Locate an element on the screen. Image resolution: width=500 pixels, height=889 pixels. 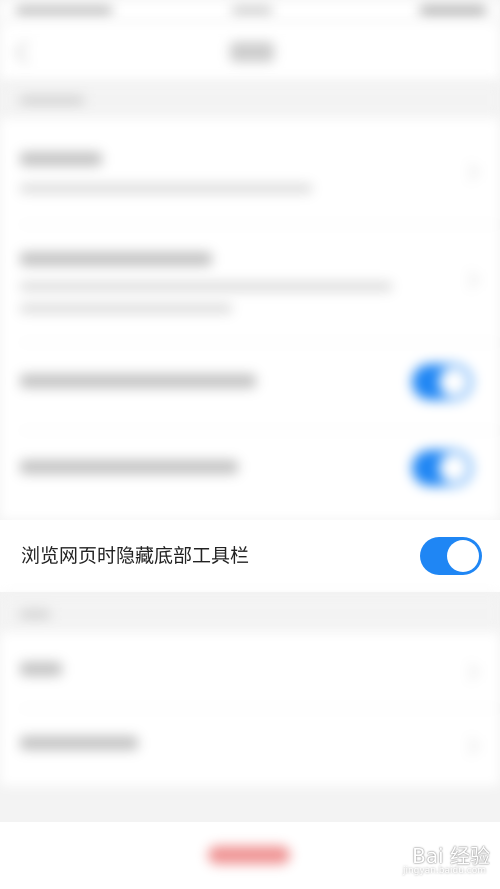
logout-button is located at coordinates (249, 855).